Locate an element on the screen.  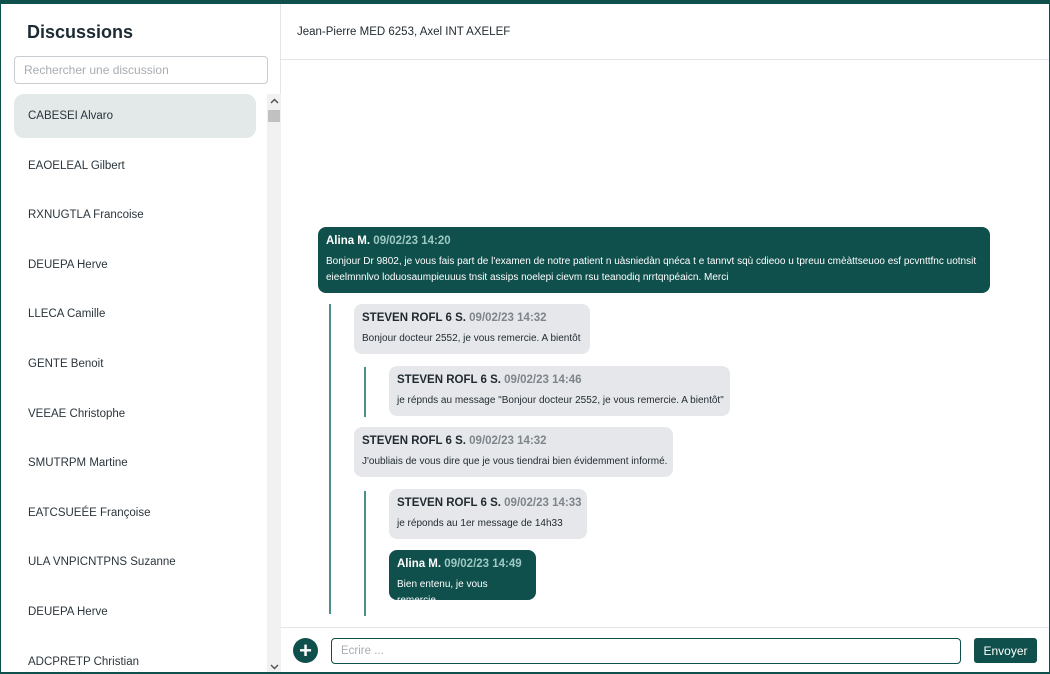
send-button: Envoyer is located at coordinates (1005, 650).